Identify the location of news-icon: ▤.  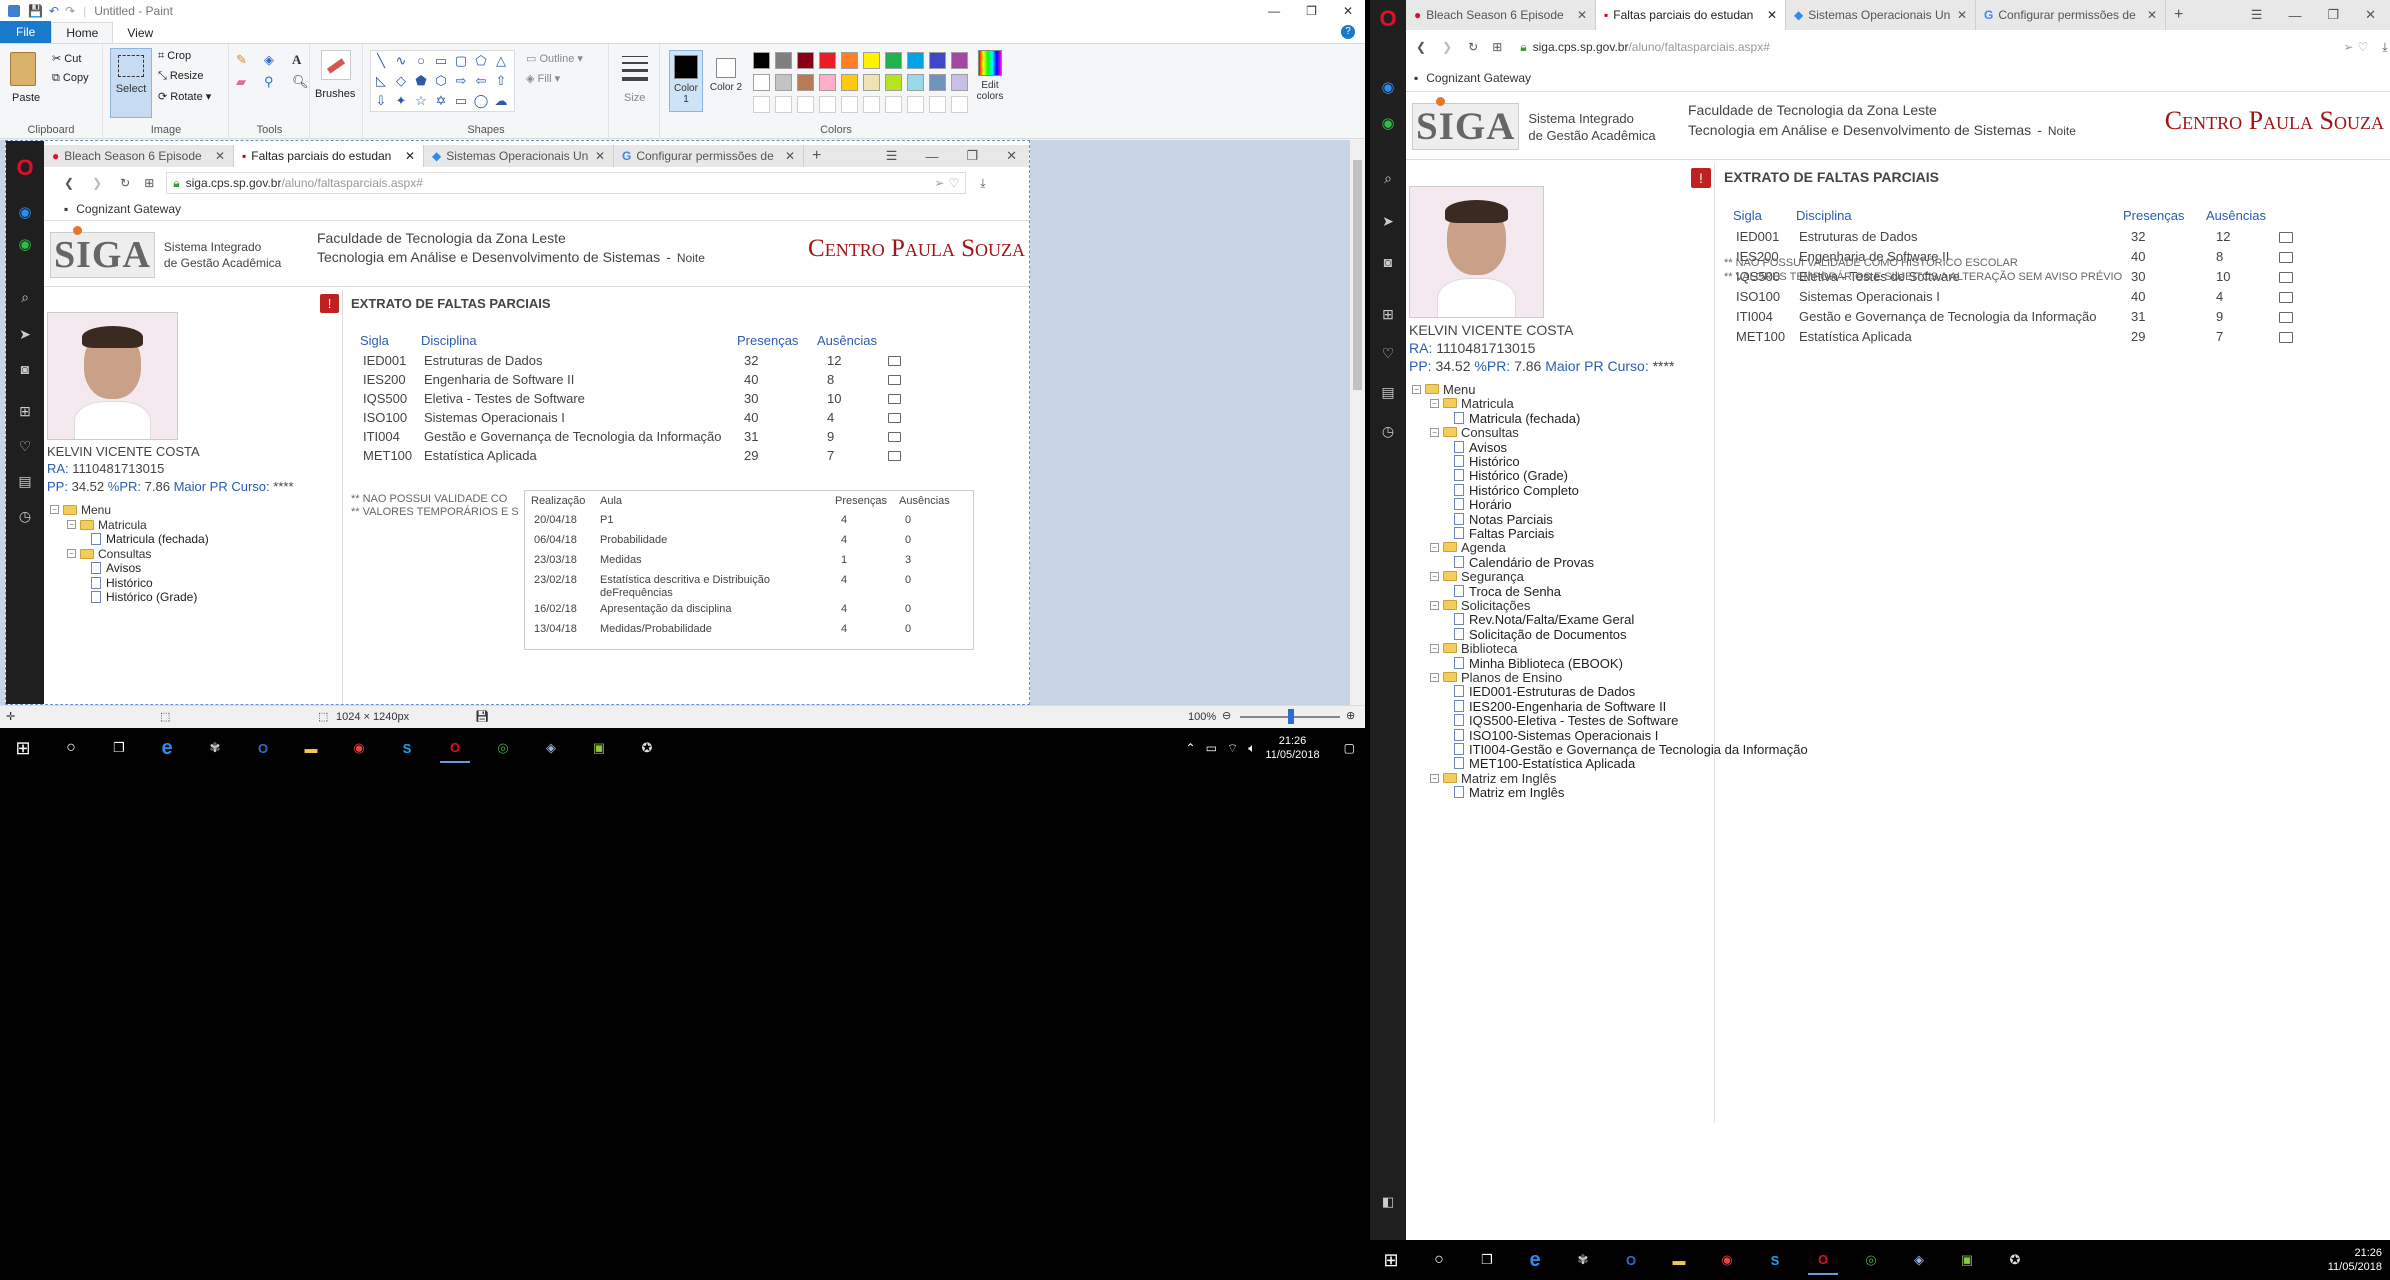
(1388, 392).